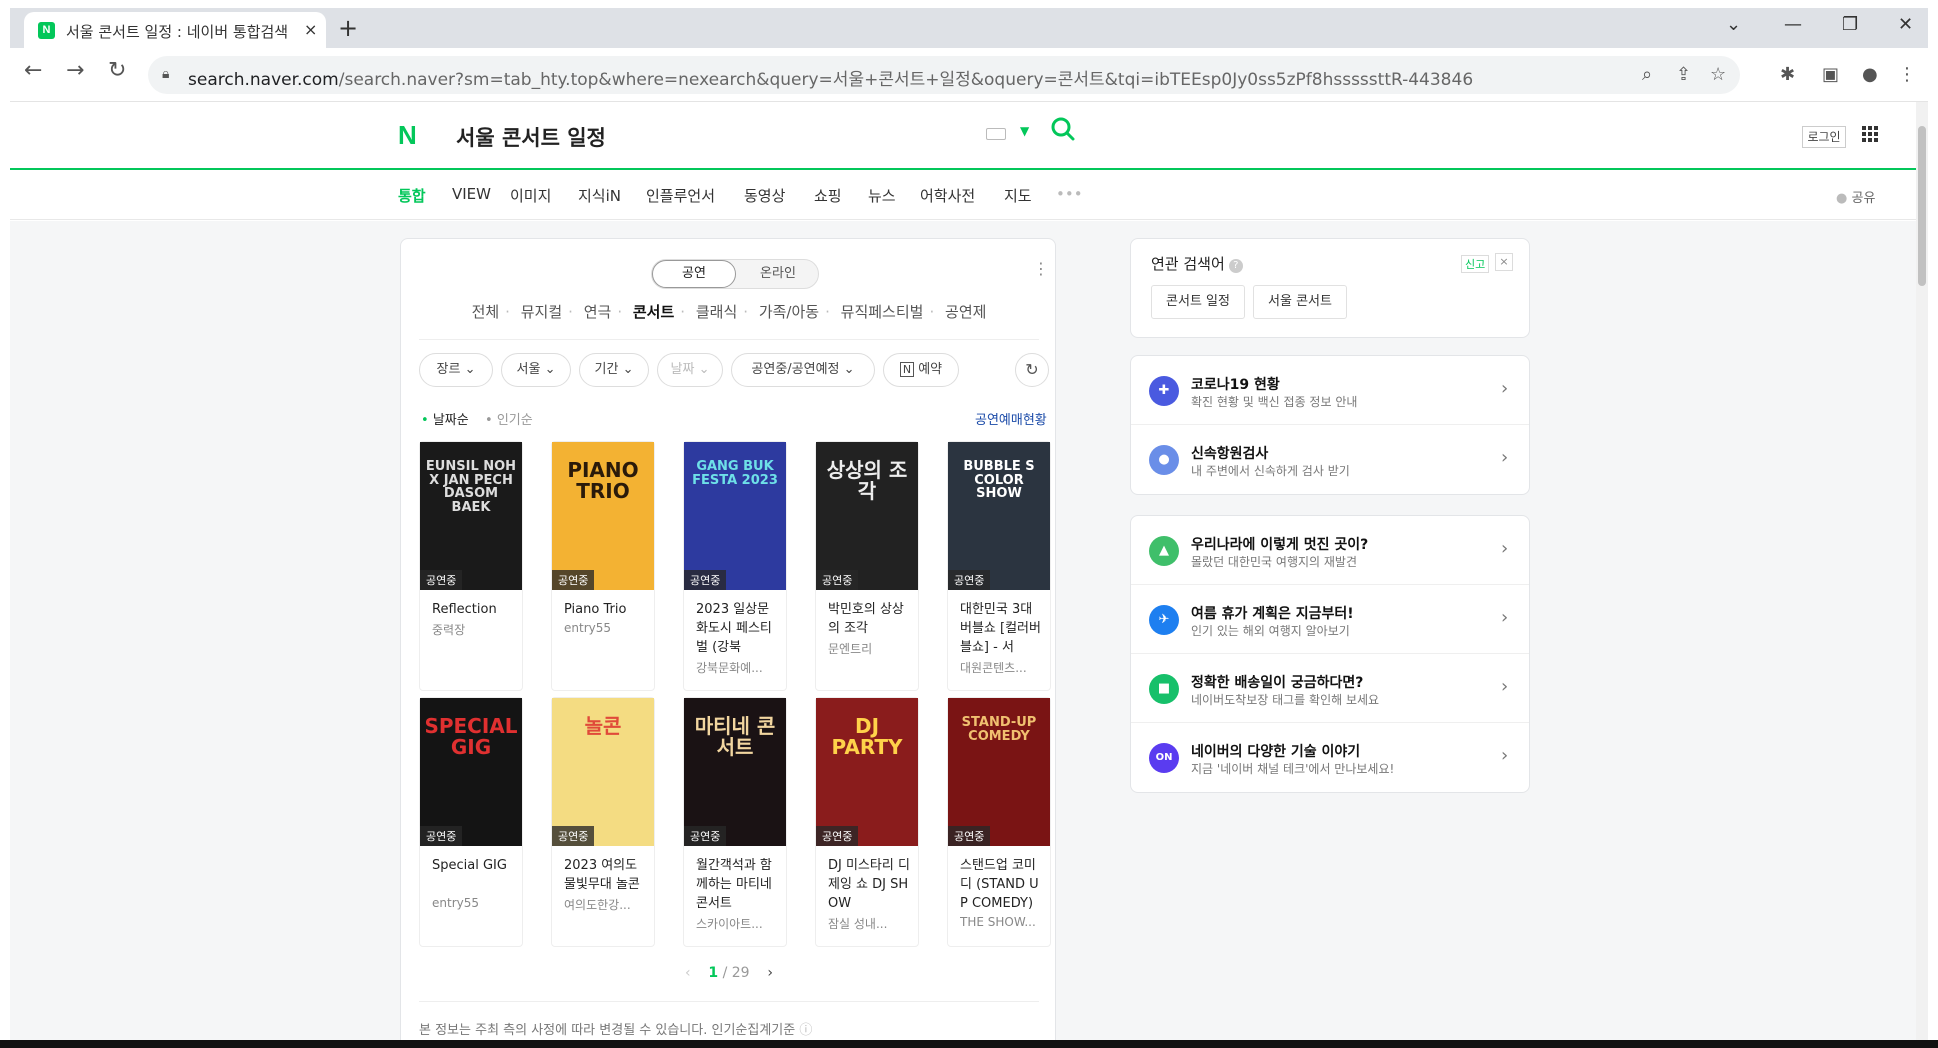 The image size is (1938, 1048). Describe the element at coordinates (688, 973) in the screenshot. I see `prev-page-icon: ‹` at that location.